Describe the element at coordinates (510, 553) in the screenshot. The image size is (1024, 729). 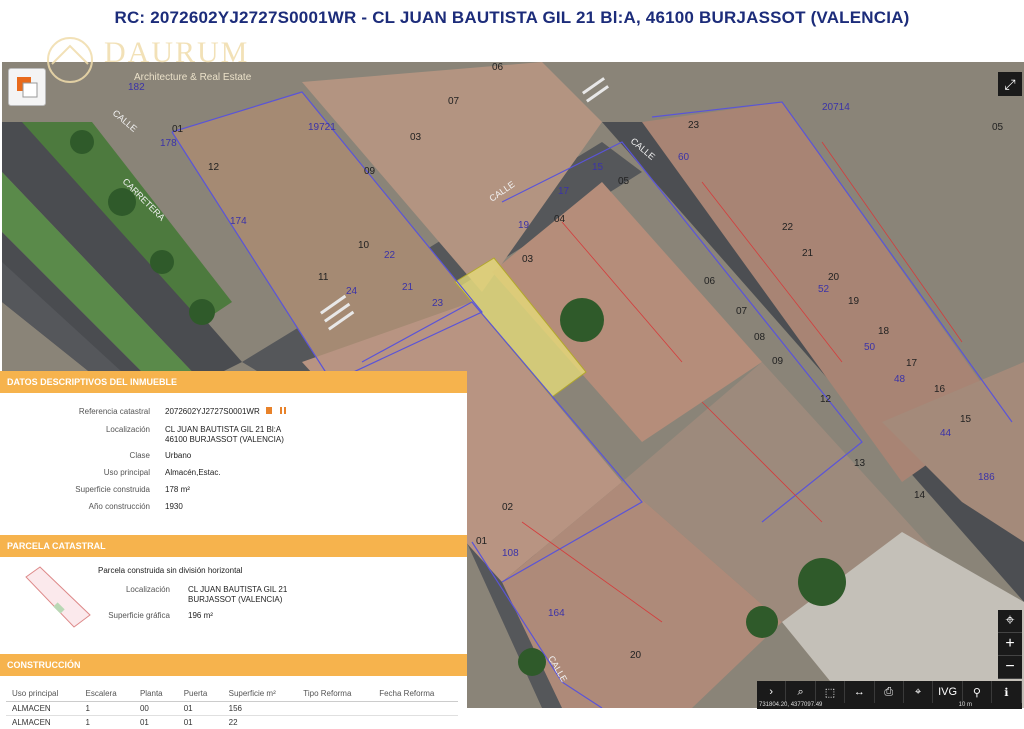
I see `svg-text: 108` at that location.